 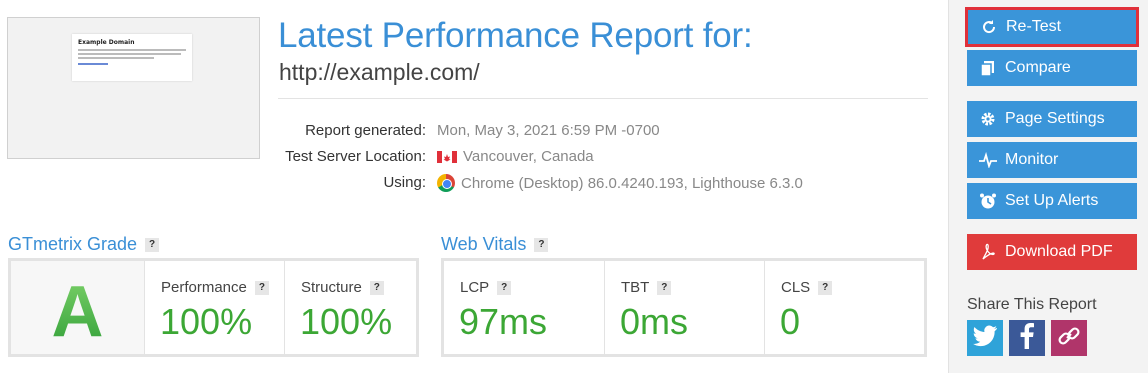 What do you see at coordinates (106, 42) in the screenshot?
I see `thumbnail-title: Example Domain` at bounding box center [106, 42].